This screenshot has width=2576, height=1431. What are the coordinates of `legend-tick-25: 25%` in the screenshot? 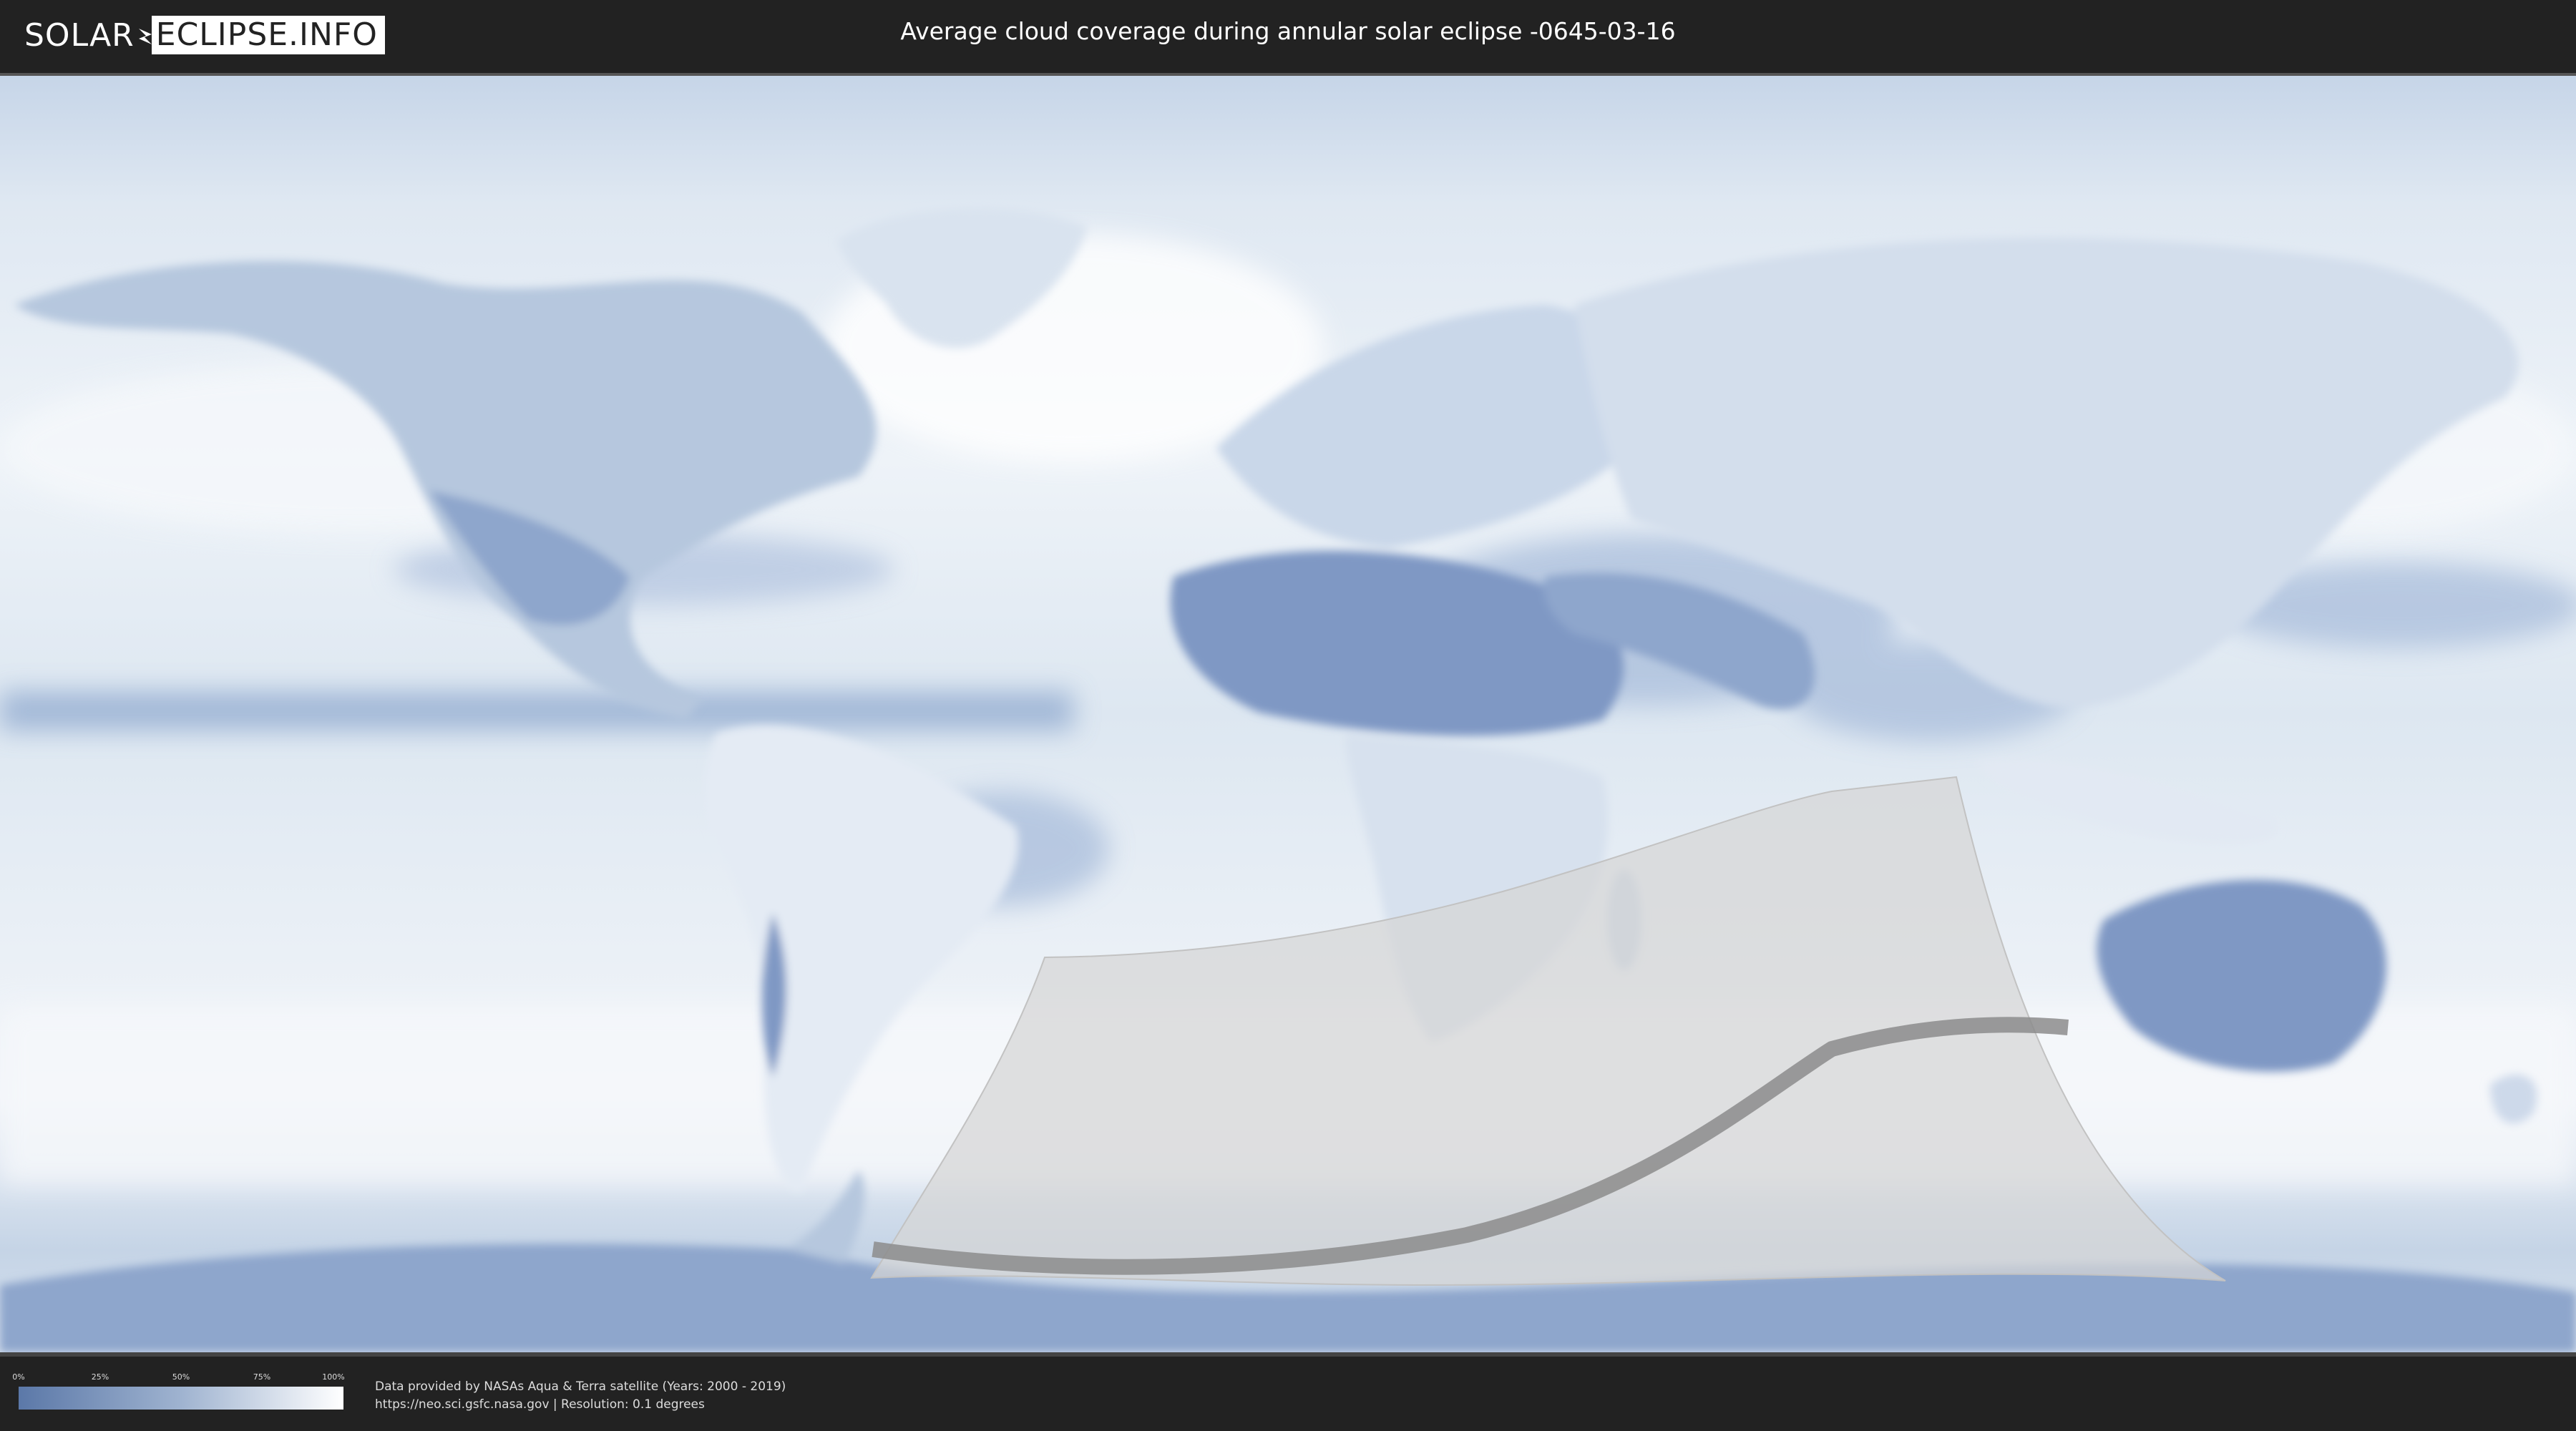 It's located at (100, 1377).